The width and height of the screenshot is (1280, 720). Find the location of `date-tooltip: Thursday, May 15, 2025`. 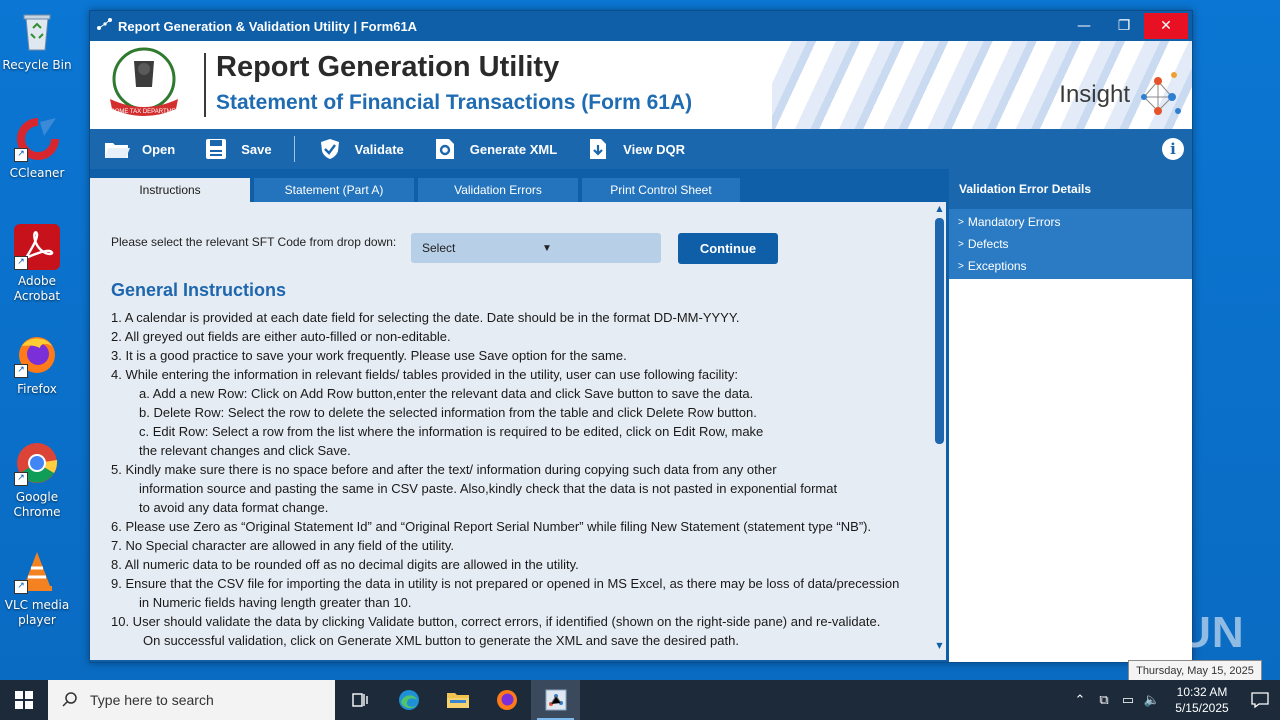

date-tooltip: Thursday, May 15, 2025 is located at coordinates (1195, 670).